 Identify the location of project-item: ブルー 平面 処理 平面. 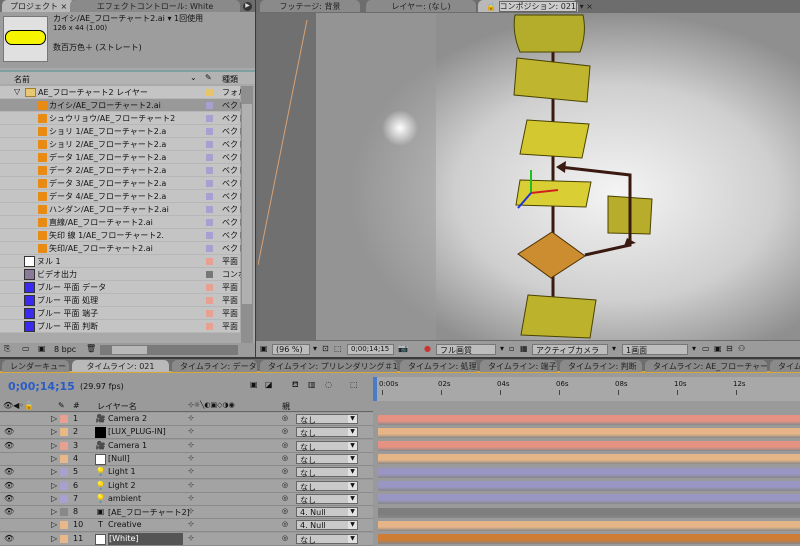
(120, 300).